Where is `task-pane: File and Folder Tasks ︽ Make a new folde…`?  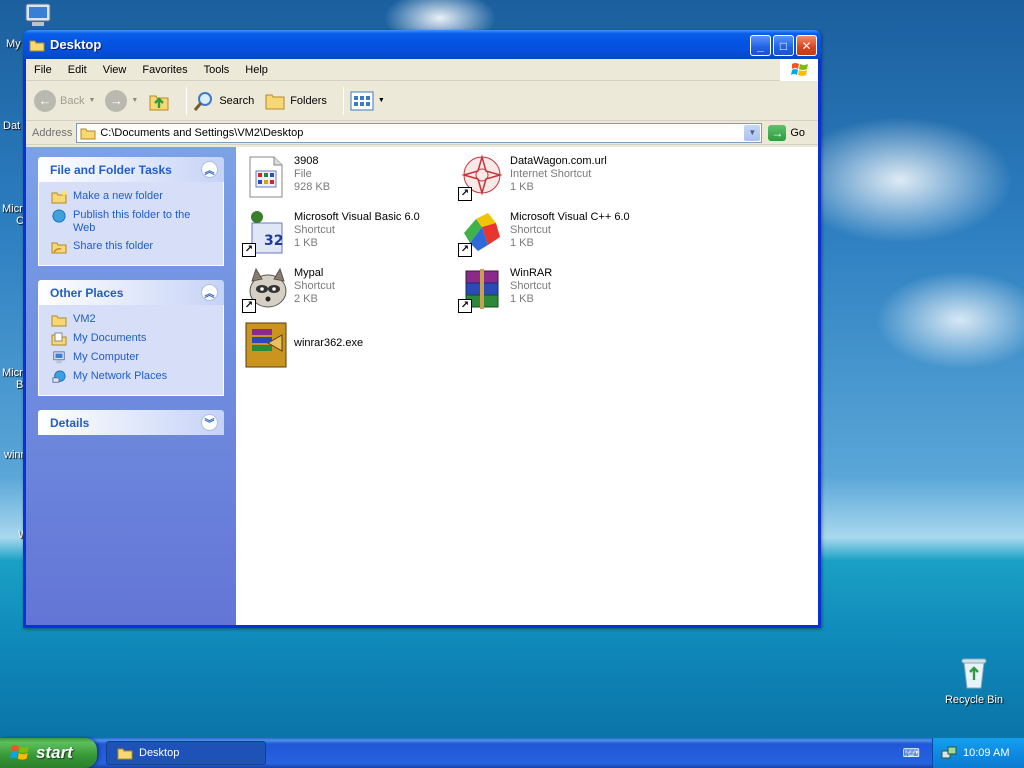
task-pane: File and Folder Tasks ︽ Make a new folde… is located at coordinates (131, 386).